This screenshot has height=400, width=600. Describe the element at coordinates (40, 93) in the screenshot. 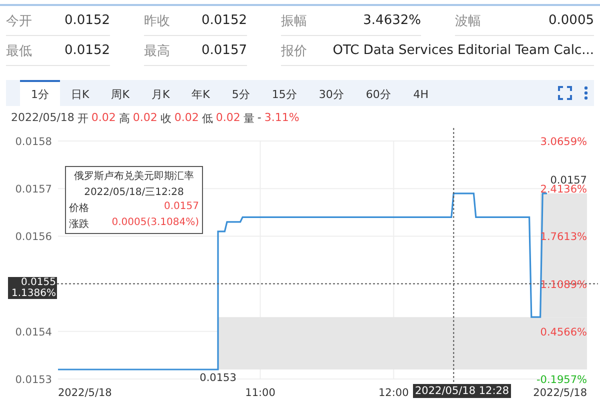

I see `period-tab: 1分` at that location.